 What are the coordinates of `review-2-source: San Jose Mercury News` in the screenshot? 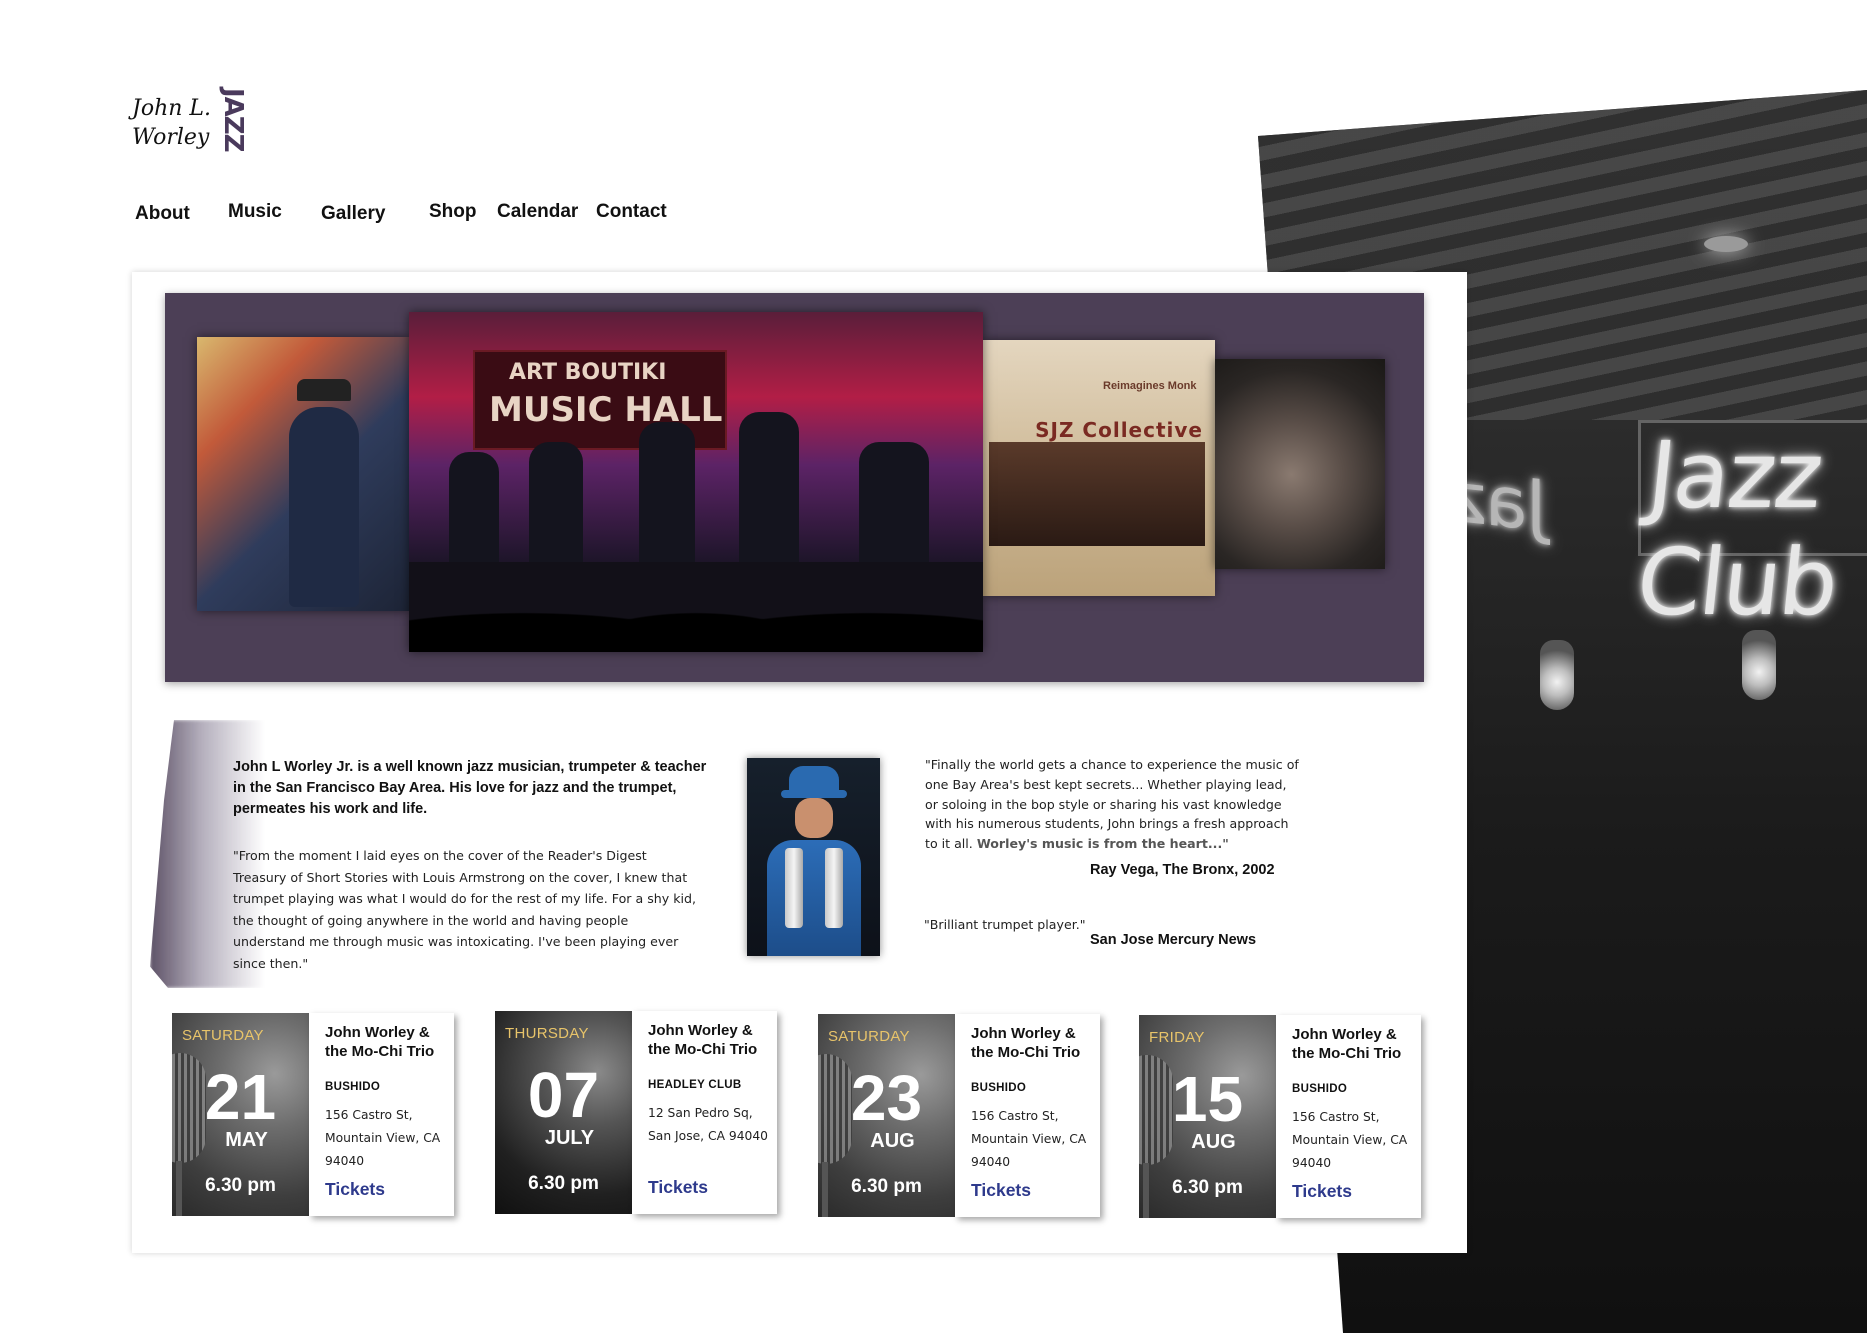 It's located at (1173, 940).